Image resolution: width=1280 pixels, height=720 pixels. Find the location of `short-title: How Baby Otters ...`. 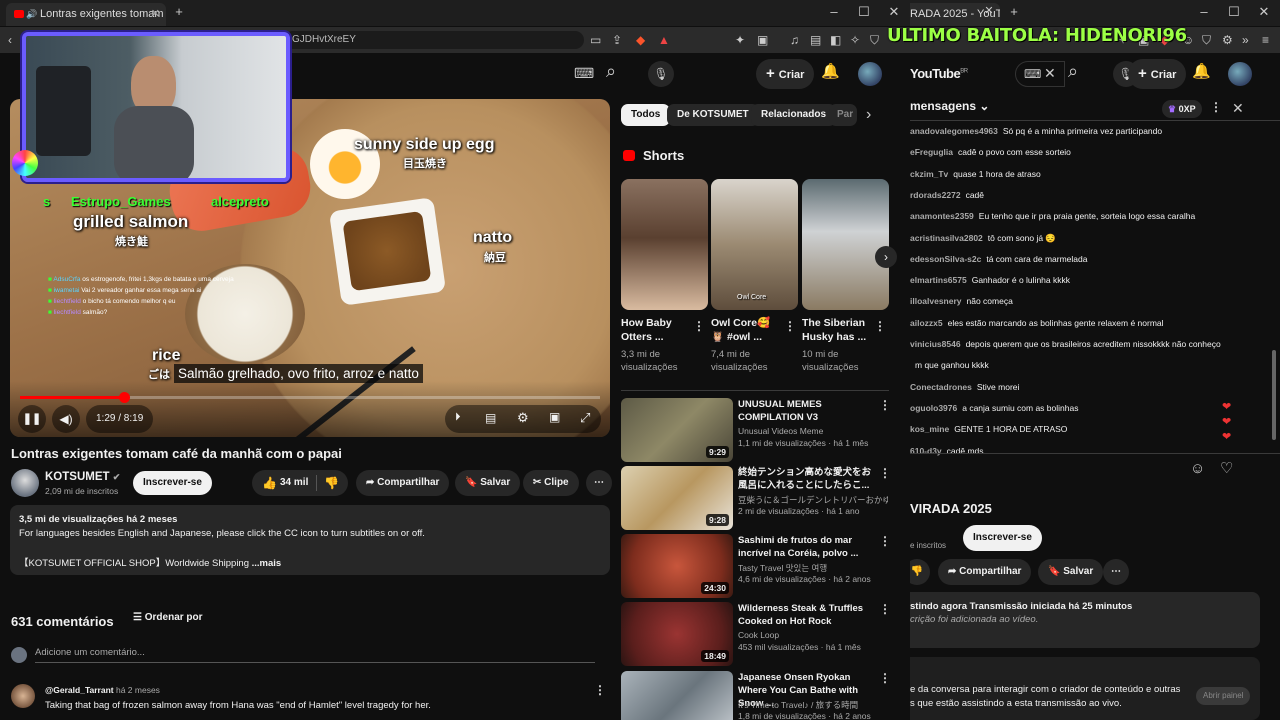

short-title: How Baby Otters ... is located at coordinates (657, 330).